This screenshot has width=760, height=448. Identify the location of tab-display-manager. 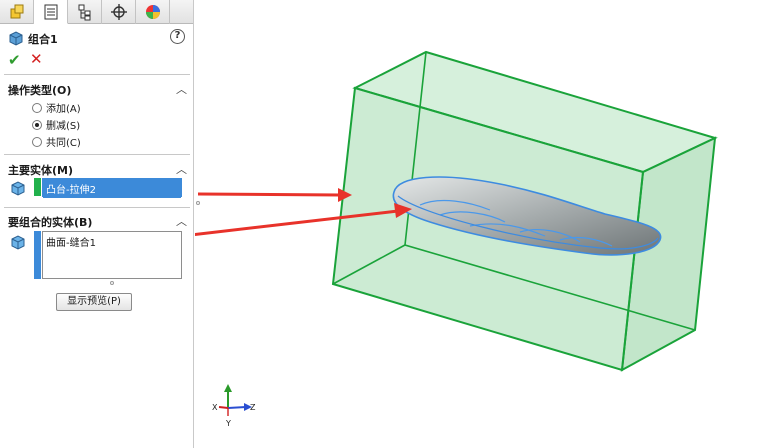
(153, 12).